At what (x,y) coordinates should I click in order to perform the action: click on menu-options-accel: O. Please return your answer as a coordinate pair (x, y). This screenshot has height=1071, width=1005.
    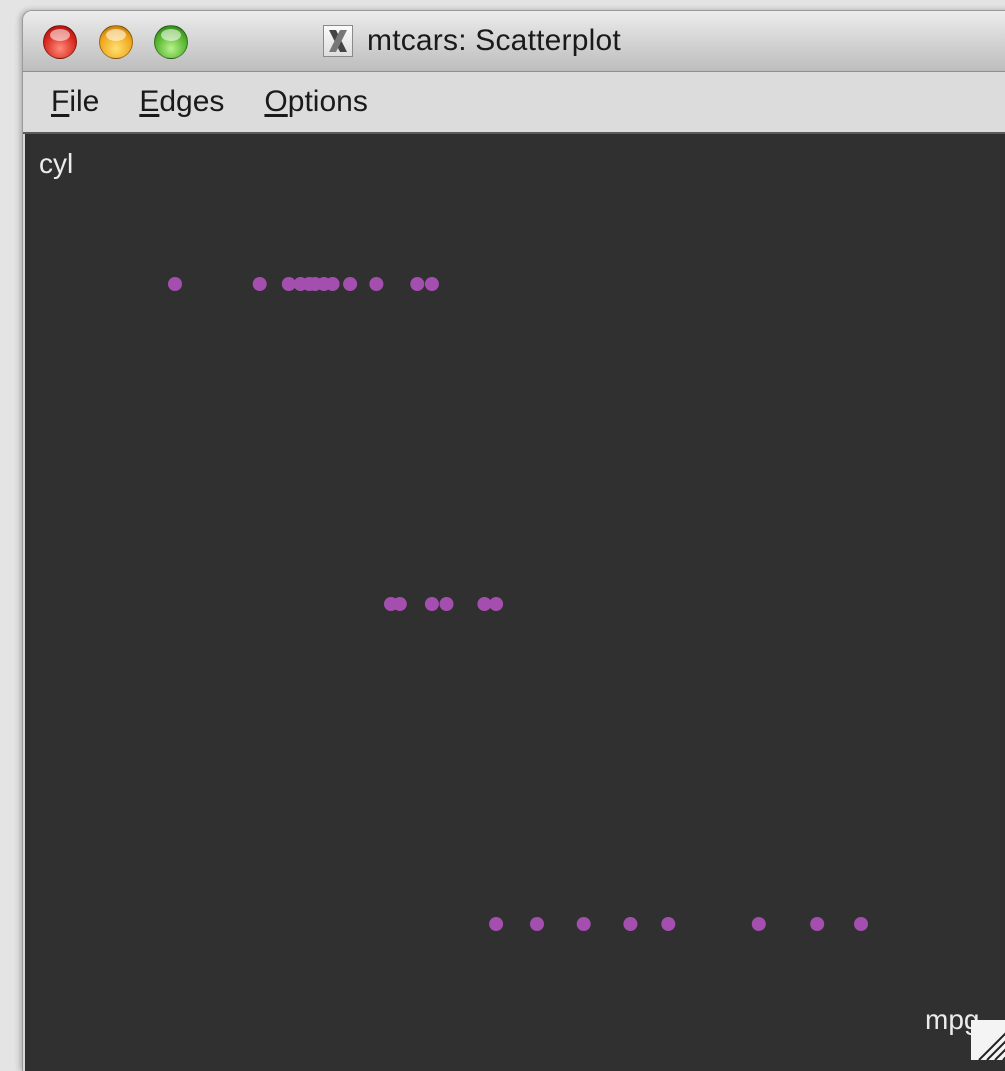
    Looking at the image, I should click on (276, 101).